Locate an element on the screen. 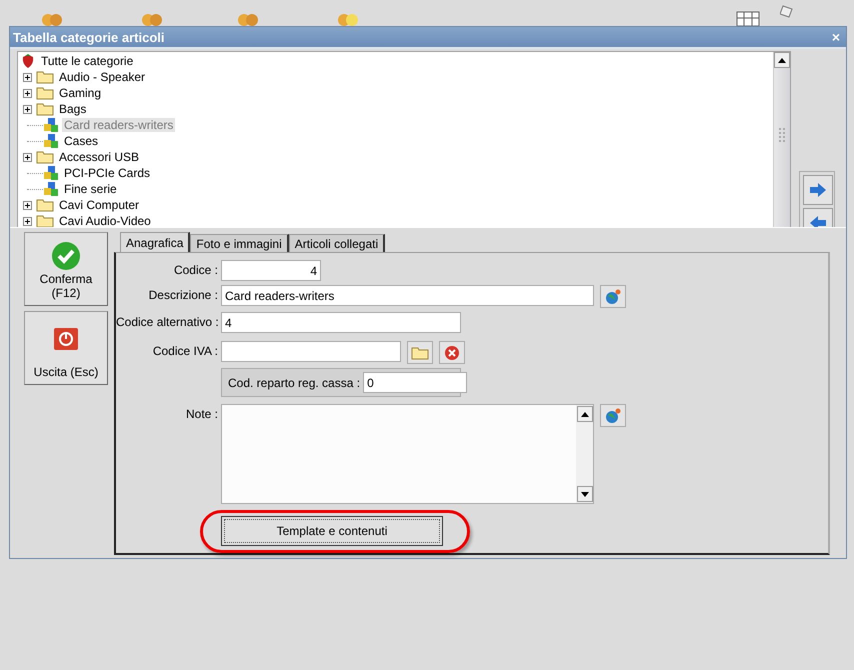 This screenshot has width=854, height=670. tree-item: Gaming is located at coordinates (80, 93).